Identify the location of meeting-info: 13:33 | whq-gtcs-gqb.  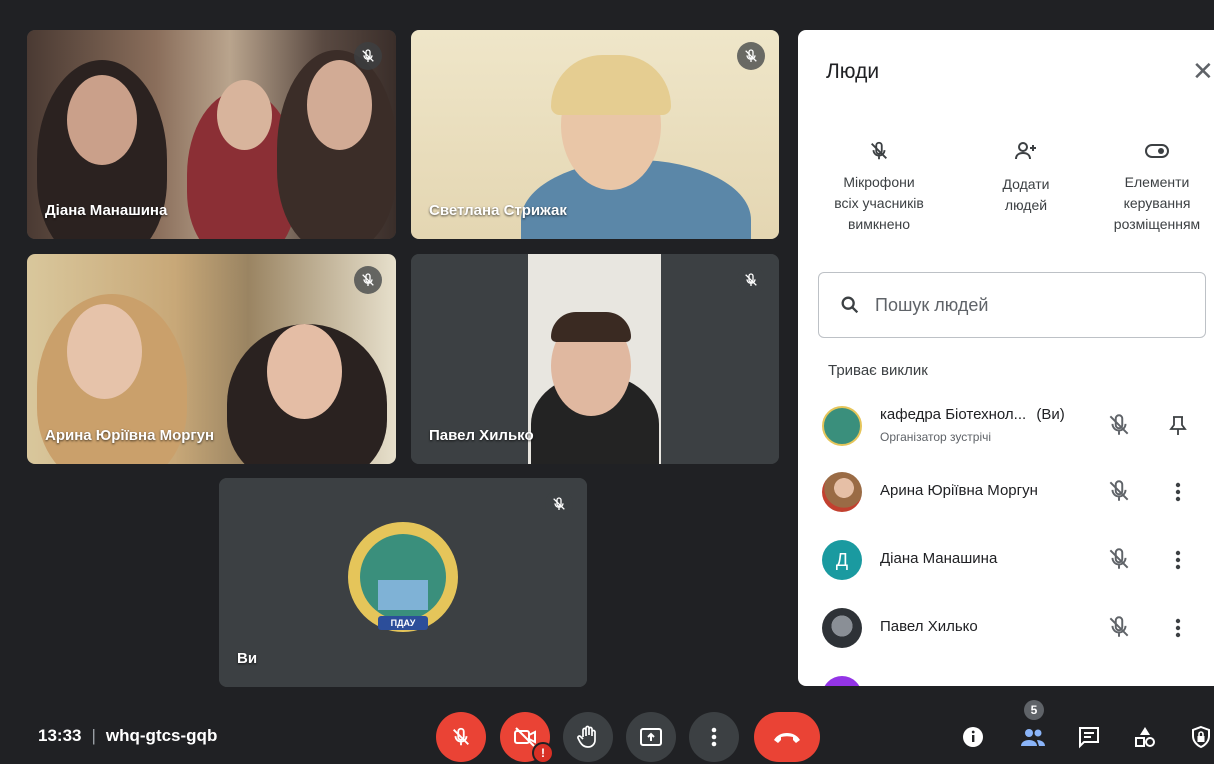
(127, 736).